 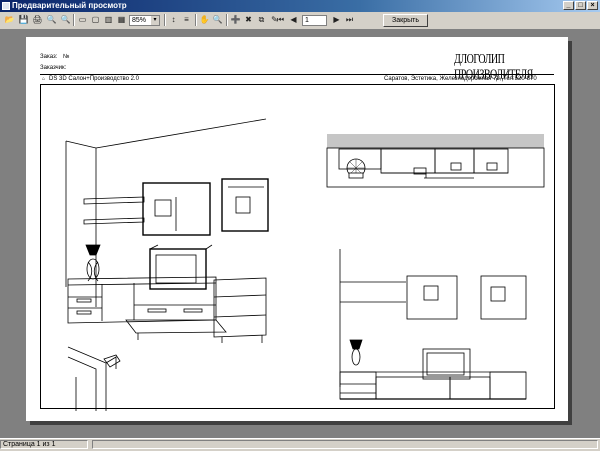 What do you see at coordinates (51, 20) in the screenshot?
I see `find-icon: 🔍` at bounding box center [51, 20].